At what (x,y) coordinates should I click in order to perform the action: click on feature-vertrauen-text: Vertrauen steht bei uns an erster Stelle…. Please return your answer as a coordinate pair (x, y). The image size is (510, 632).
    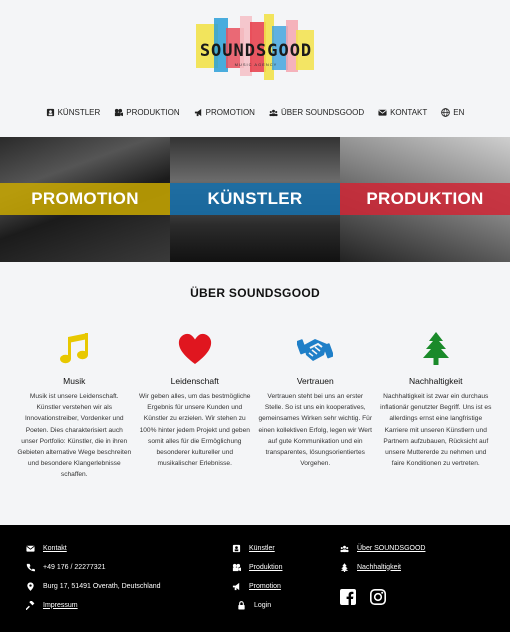
    Looking at the image, I should click on (315, 430).